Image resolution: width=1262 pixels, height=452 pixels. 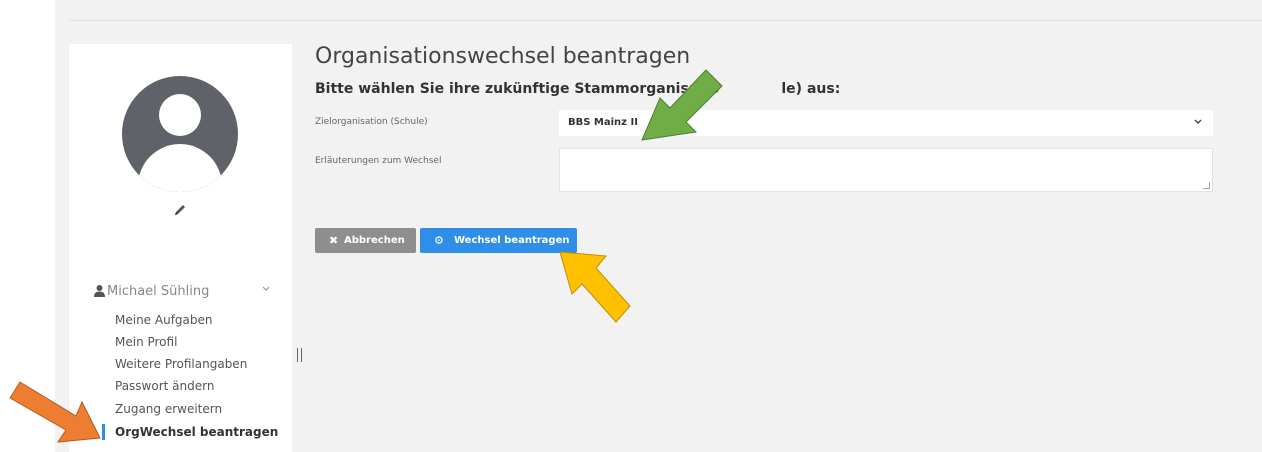 I want to click on submit-button-label: Wechsel beantragen, so click(x=512, y=240).